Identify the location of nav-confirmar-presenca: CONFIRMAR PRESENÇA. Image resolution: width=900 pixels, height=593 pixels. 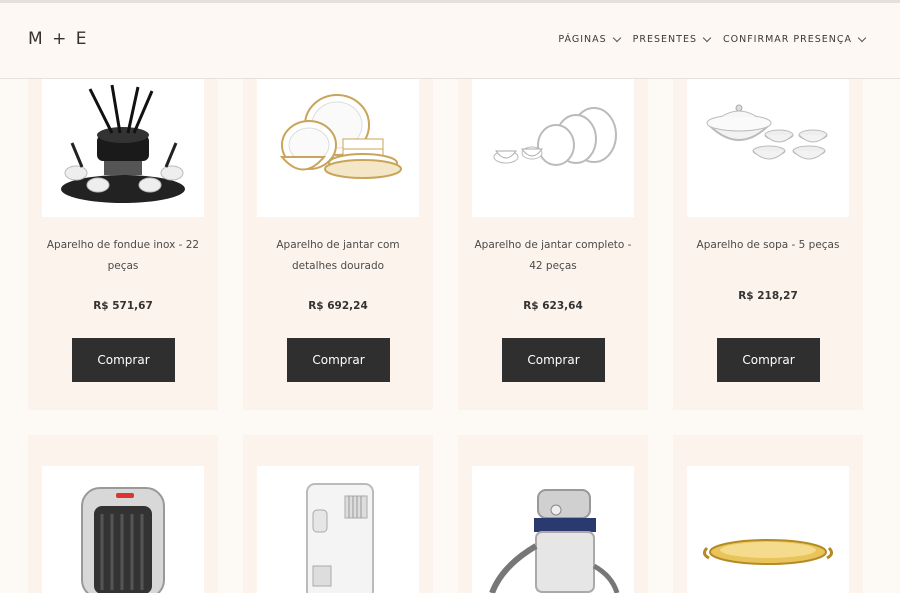
(794, 39).